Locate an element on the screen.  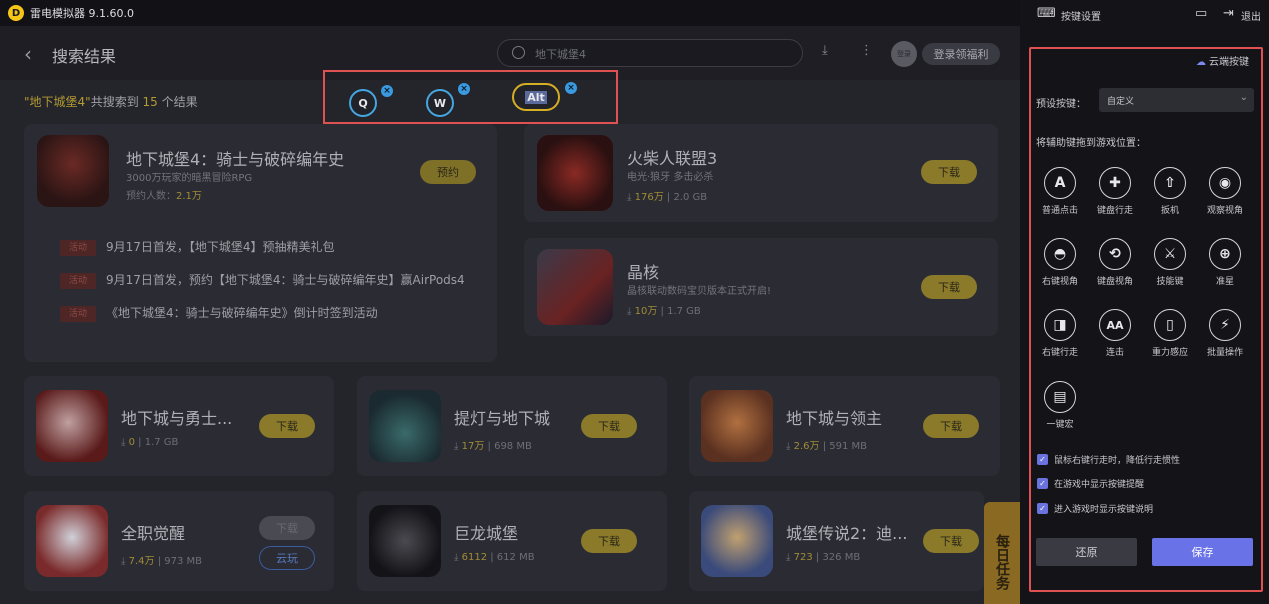
search-text: 地下城堡4 is located at coordinates (560, 54).